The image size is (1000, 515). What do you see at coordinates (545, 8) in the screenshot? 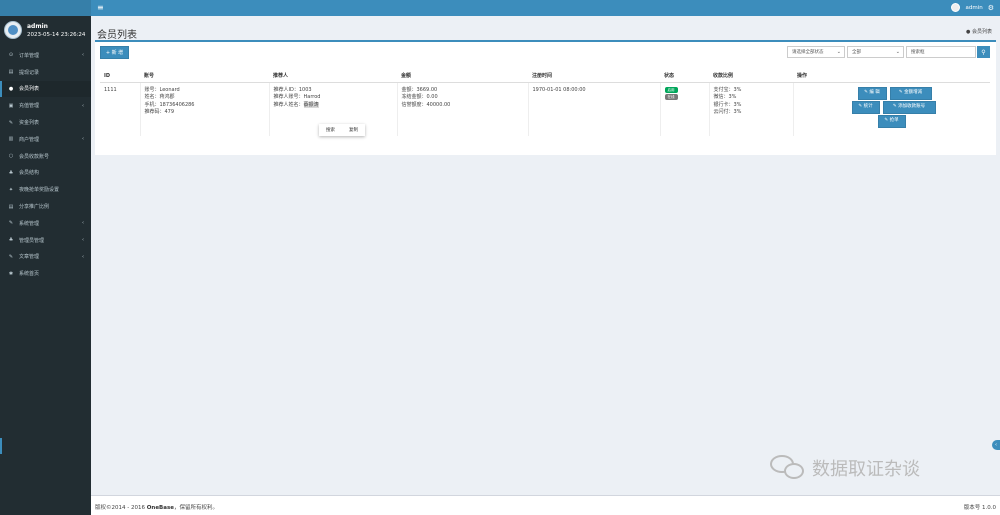
I see `top-header: ≡ admin ⚙` at bounding box center [545, 8].